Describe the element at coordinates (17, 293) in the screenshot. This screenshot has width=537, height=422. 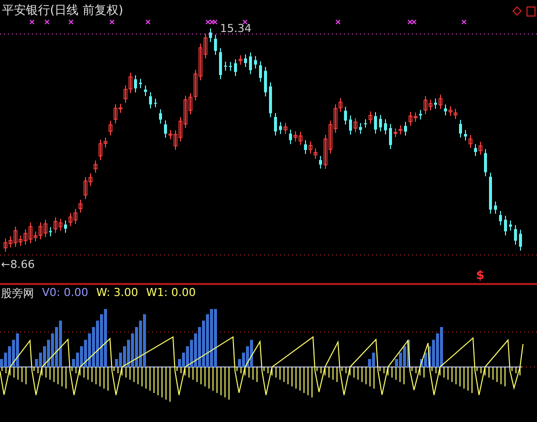
I see `indicator-name: 股旁网` at that location.